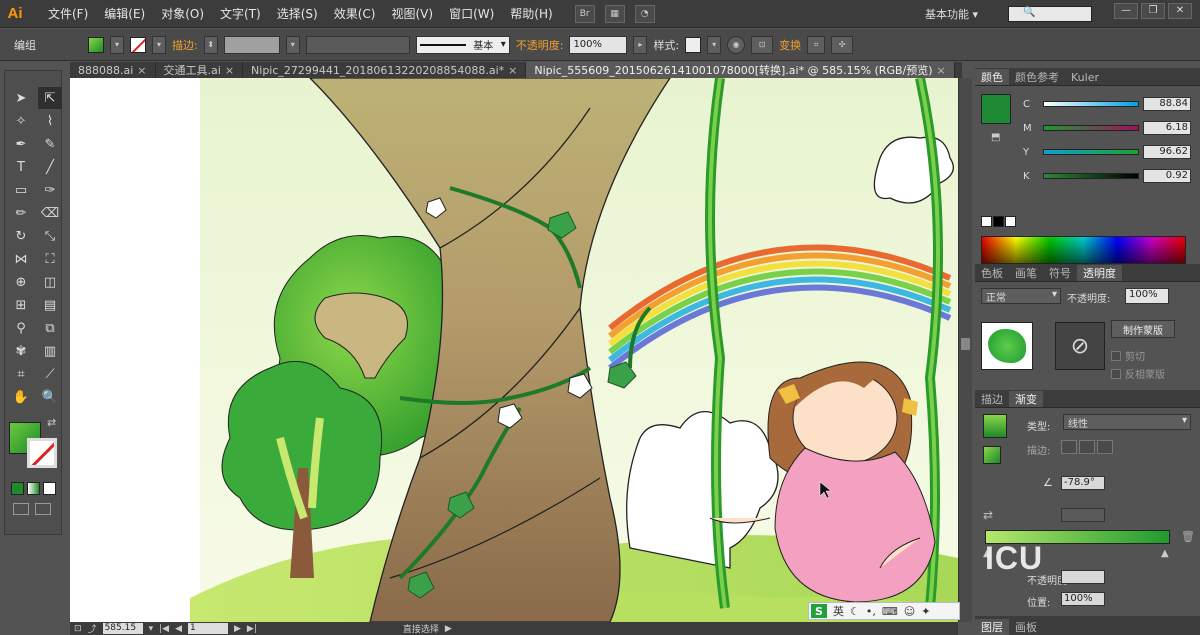 The width and height of the screenshot is (1200, 635). Describe the element at coordinates (1105, 447) in the screenshot. I see `stroke-across-icon` at that location.